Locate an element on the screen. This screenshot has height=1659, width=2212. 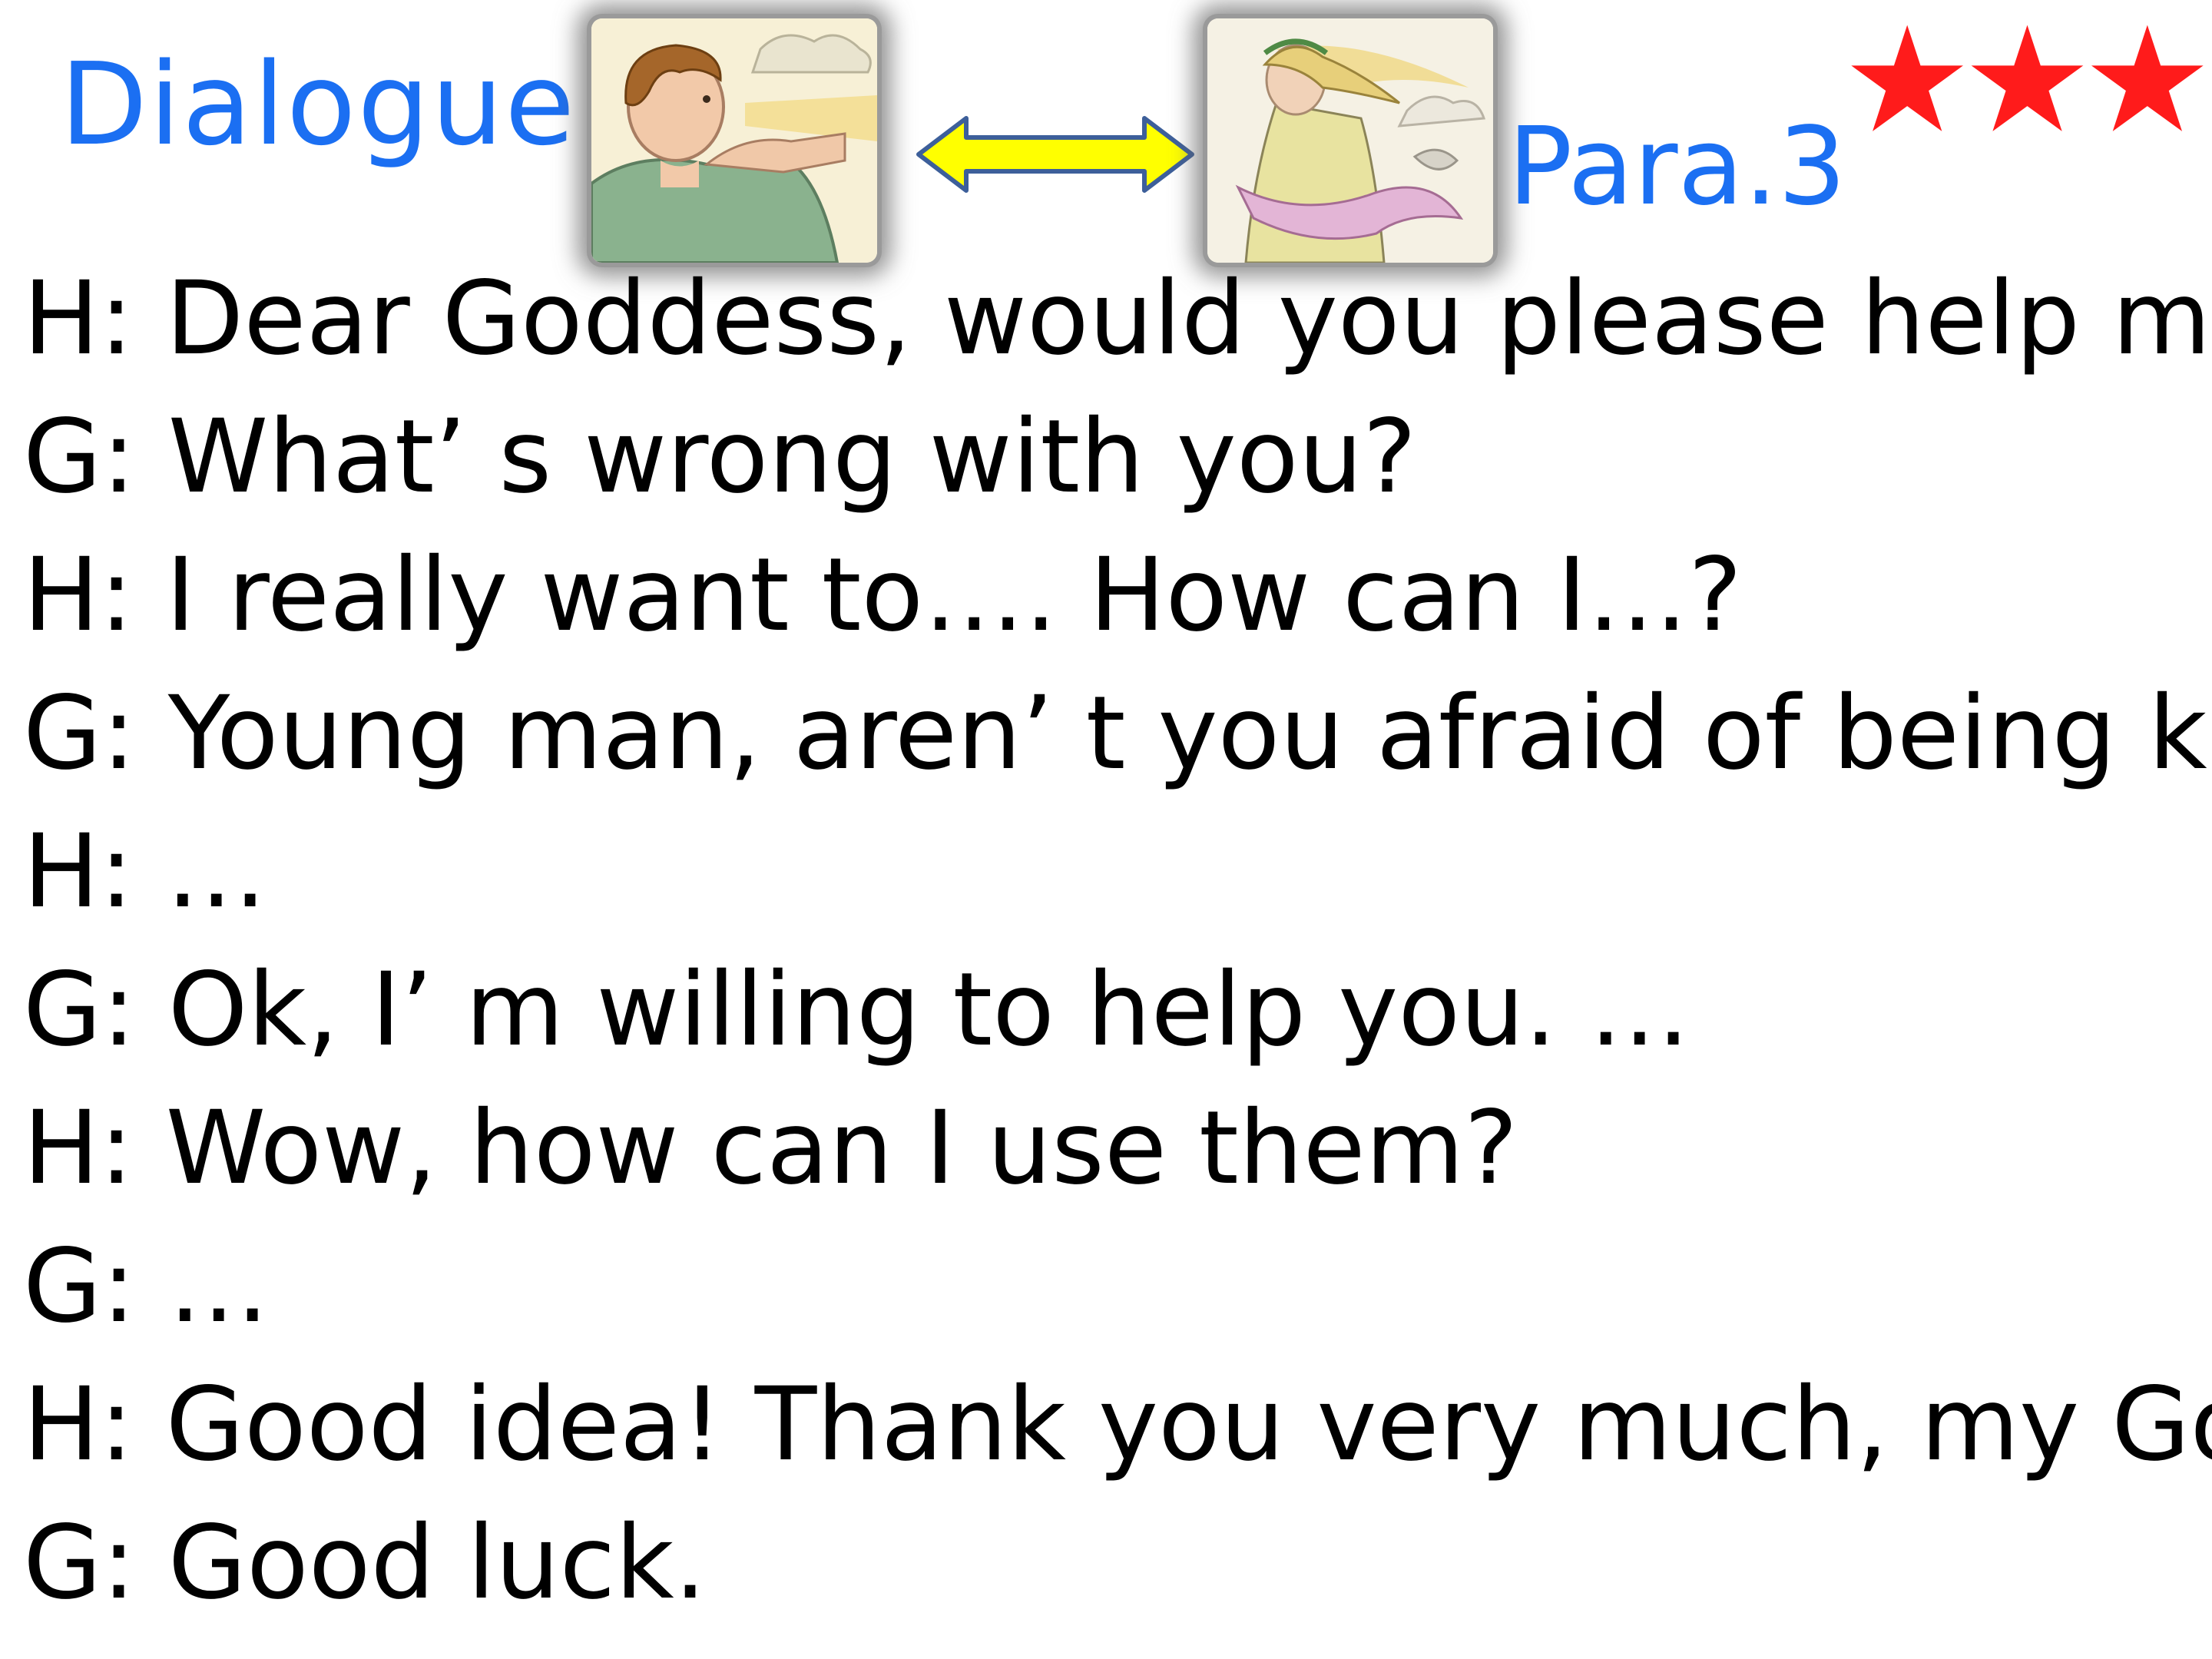
goddess-illustration is located at coordinates (1350, 141).